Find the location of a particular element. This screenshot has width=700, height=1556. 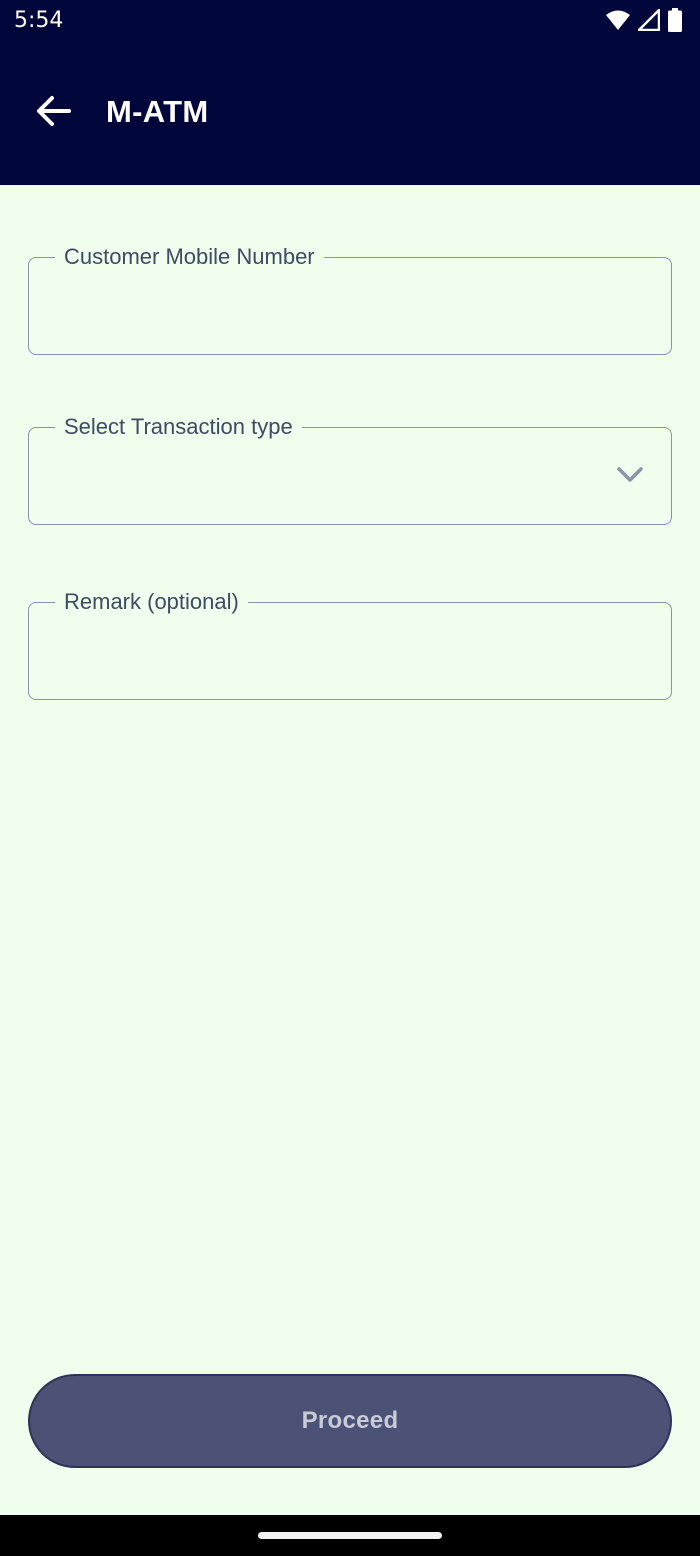

customer-mobile-number-input is located at coordinates (350, 306).